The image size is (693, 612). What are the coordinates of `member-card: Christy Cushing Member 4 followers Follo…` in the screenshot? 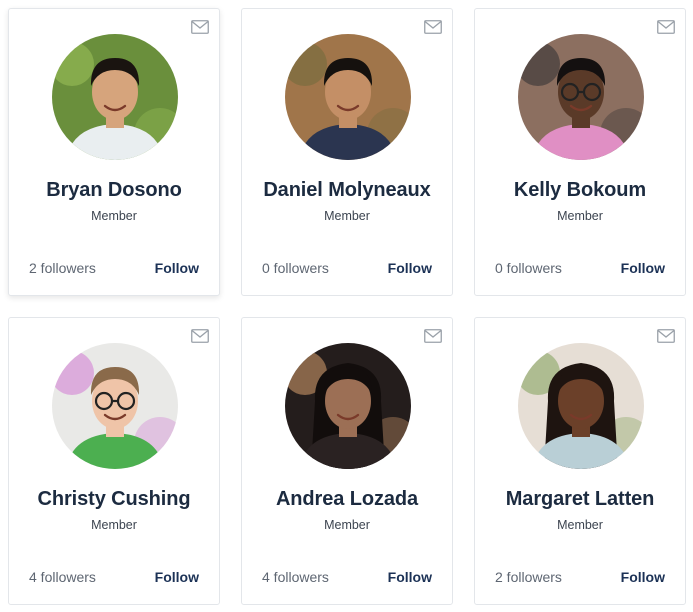 It's located at (114, 461).